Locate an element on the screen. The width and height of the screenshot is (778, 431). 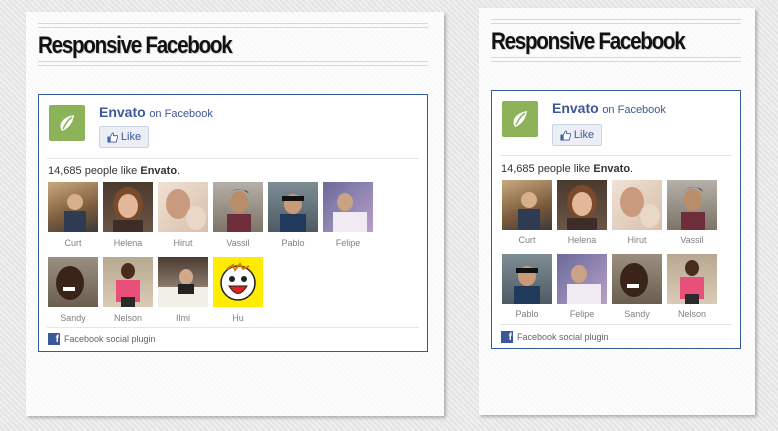
friend-name: Hu is located at coordinates (238, 318).